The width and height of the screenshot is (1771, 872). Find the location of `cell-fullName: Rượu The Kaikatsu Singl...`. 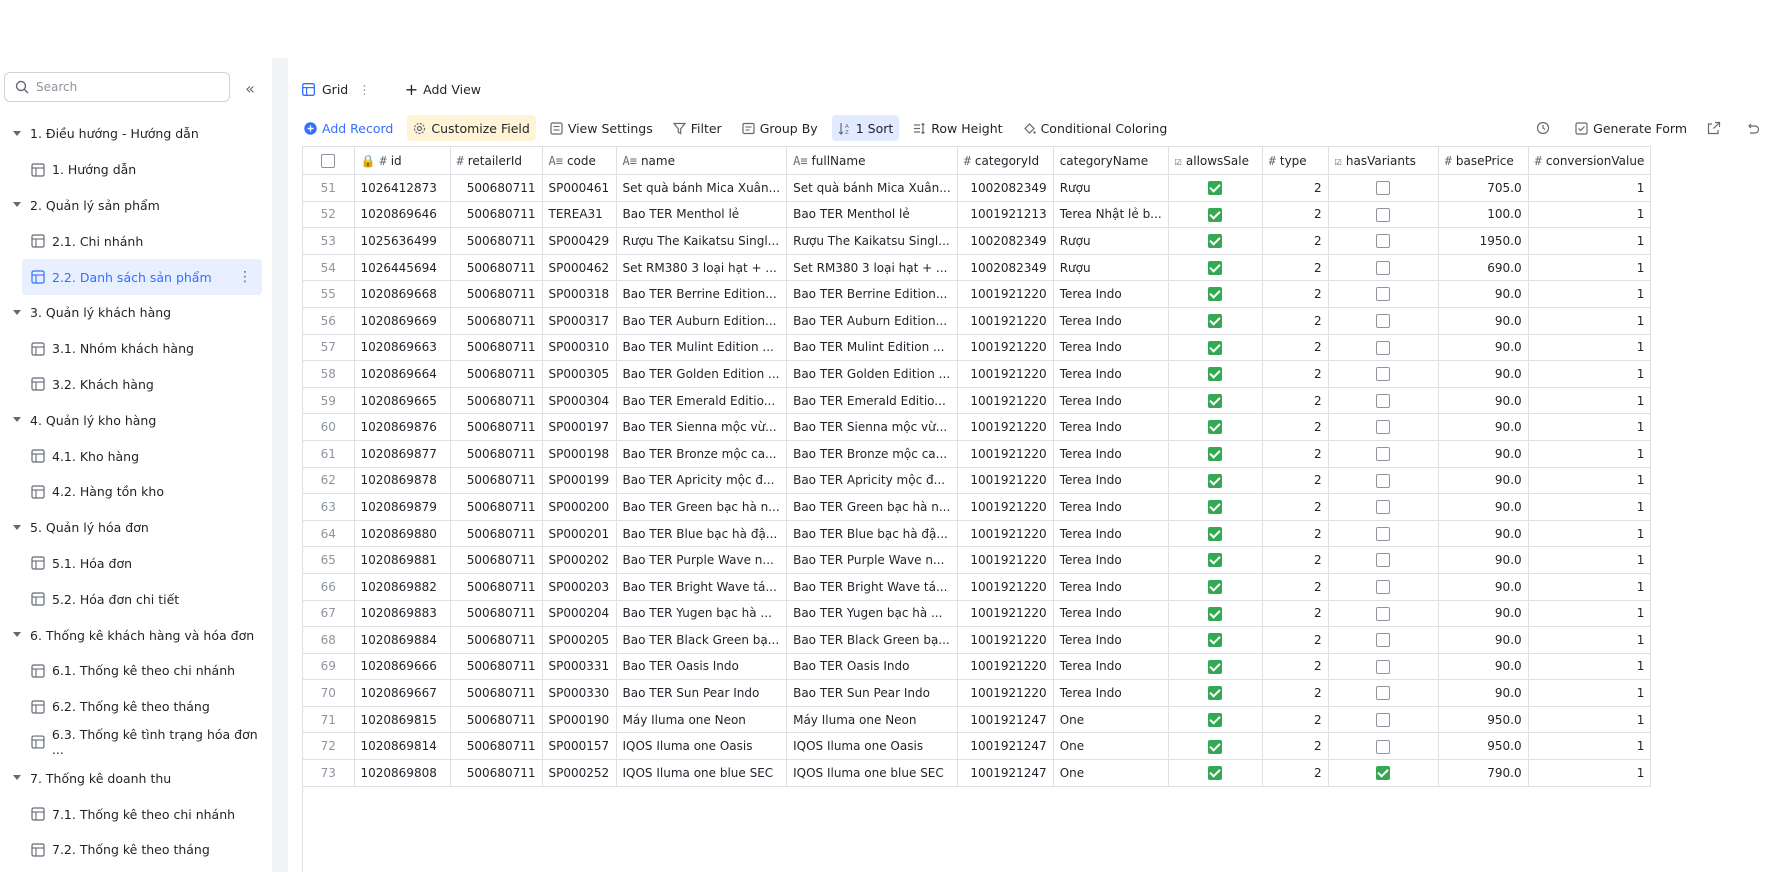

cell-fullName: Rượu The Kaikatsu Singl... is located at coordinates (872, 241).